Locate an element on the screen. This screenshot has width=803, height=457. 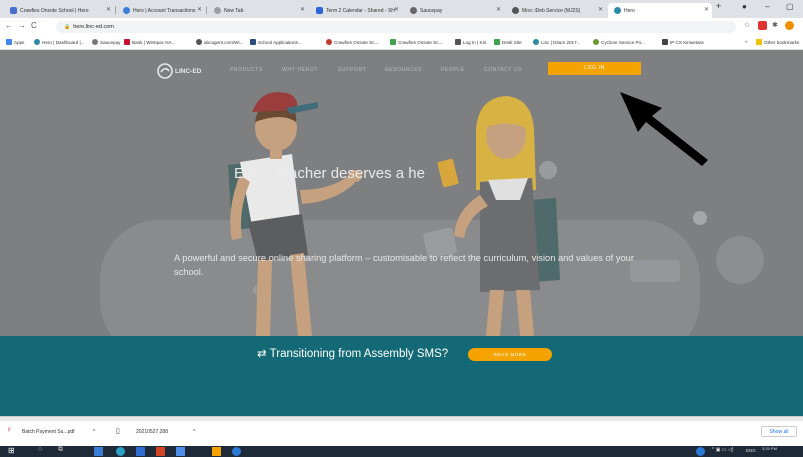
girl-phone is located at coordinates (448, 173).